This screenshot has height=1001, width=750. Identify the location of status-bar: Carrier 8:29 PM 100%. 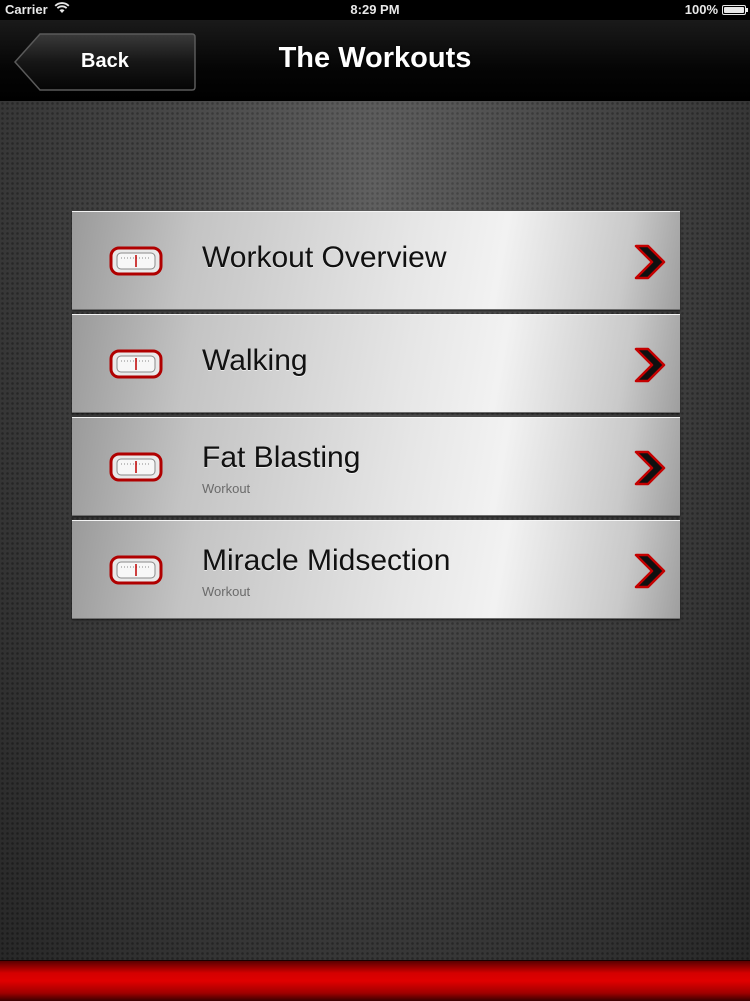
(375, 10).